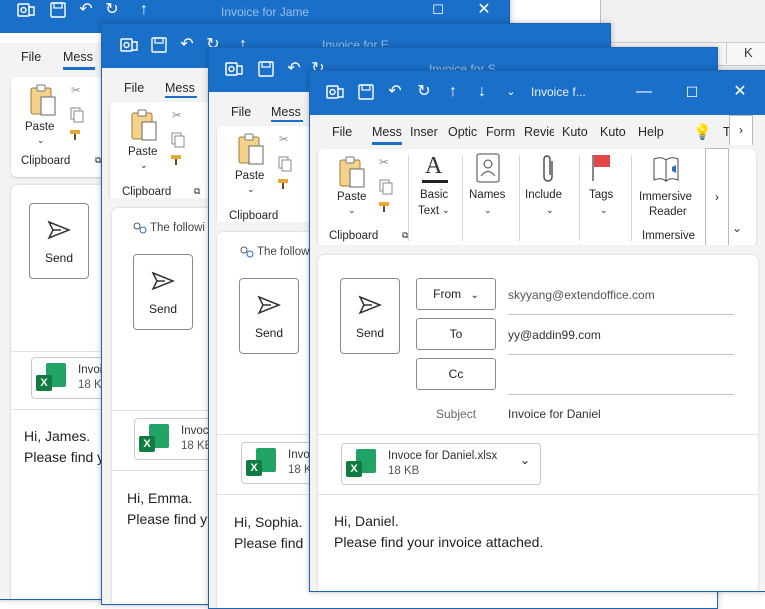 The height and width of the screenshot is (609, 765). What do you see at coordinates (748, 52) in the screenshot?
I see `column-letter: K` at bounding box center [748, 52].